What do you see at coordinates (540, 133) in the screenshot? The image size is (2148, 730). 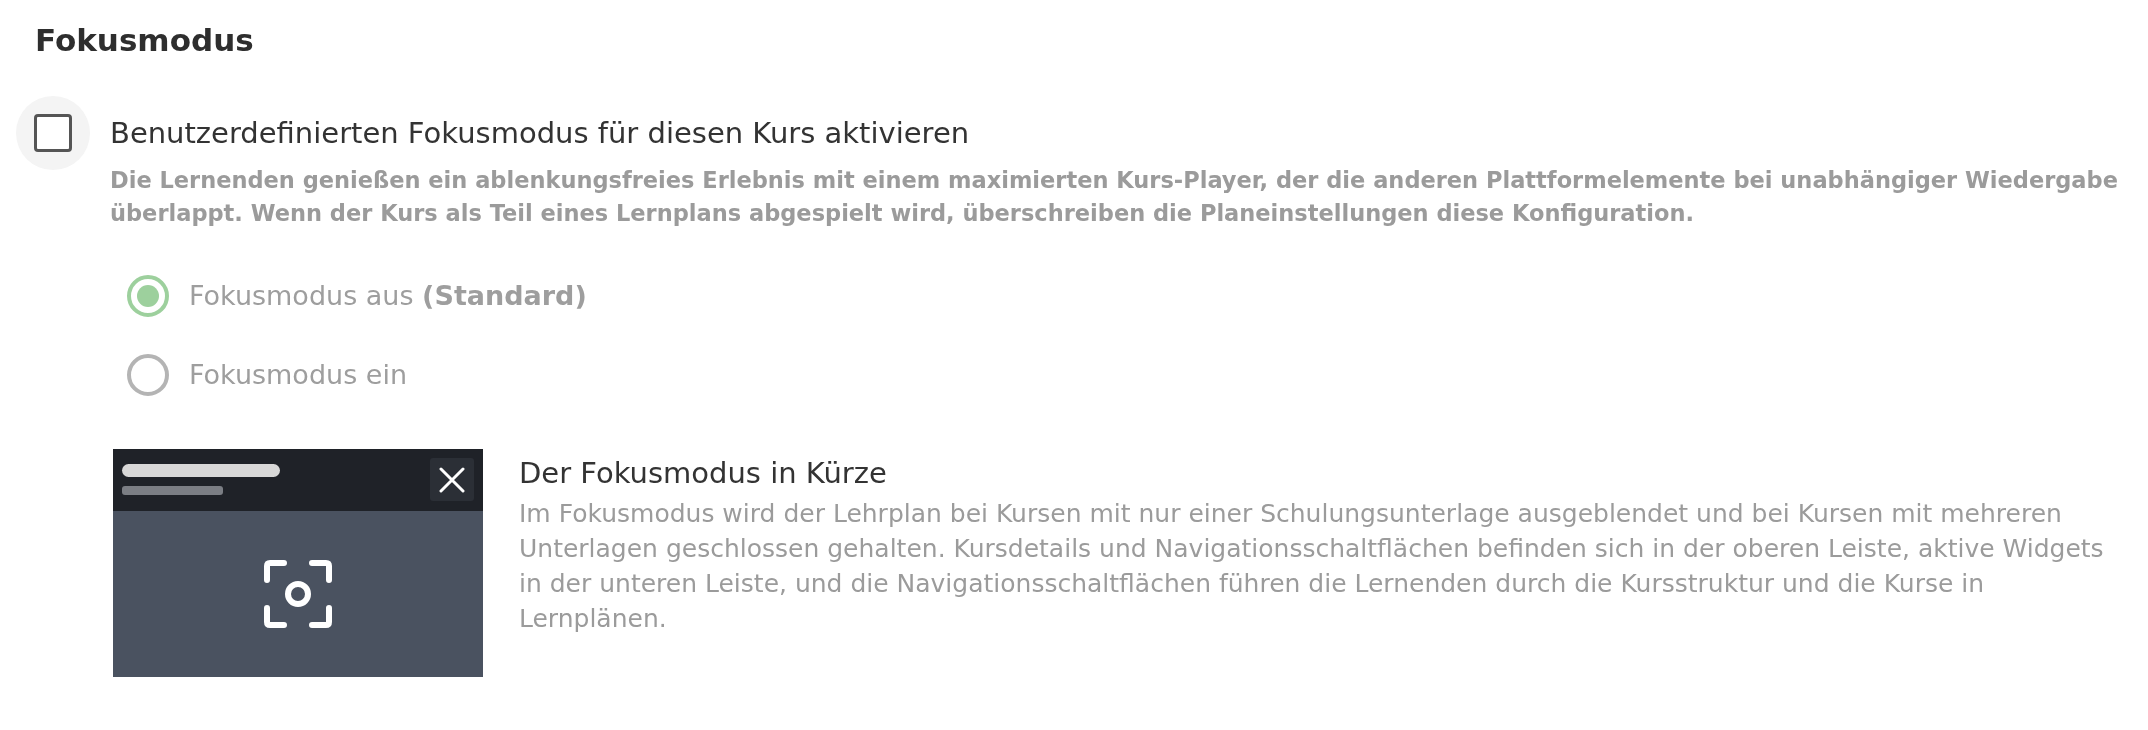 I see `checkbox-label: Benutzerdefinierten Fokusmodus für diesen Kurs aktivieren` at bounding box center [540, 133].